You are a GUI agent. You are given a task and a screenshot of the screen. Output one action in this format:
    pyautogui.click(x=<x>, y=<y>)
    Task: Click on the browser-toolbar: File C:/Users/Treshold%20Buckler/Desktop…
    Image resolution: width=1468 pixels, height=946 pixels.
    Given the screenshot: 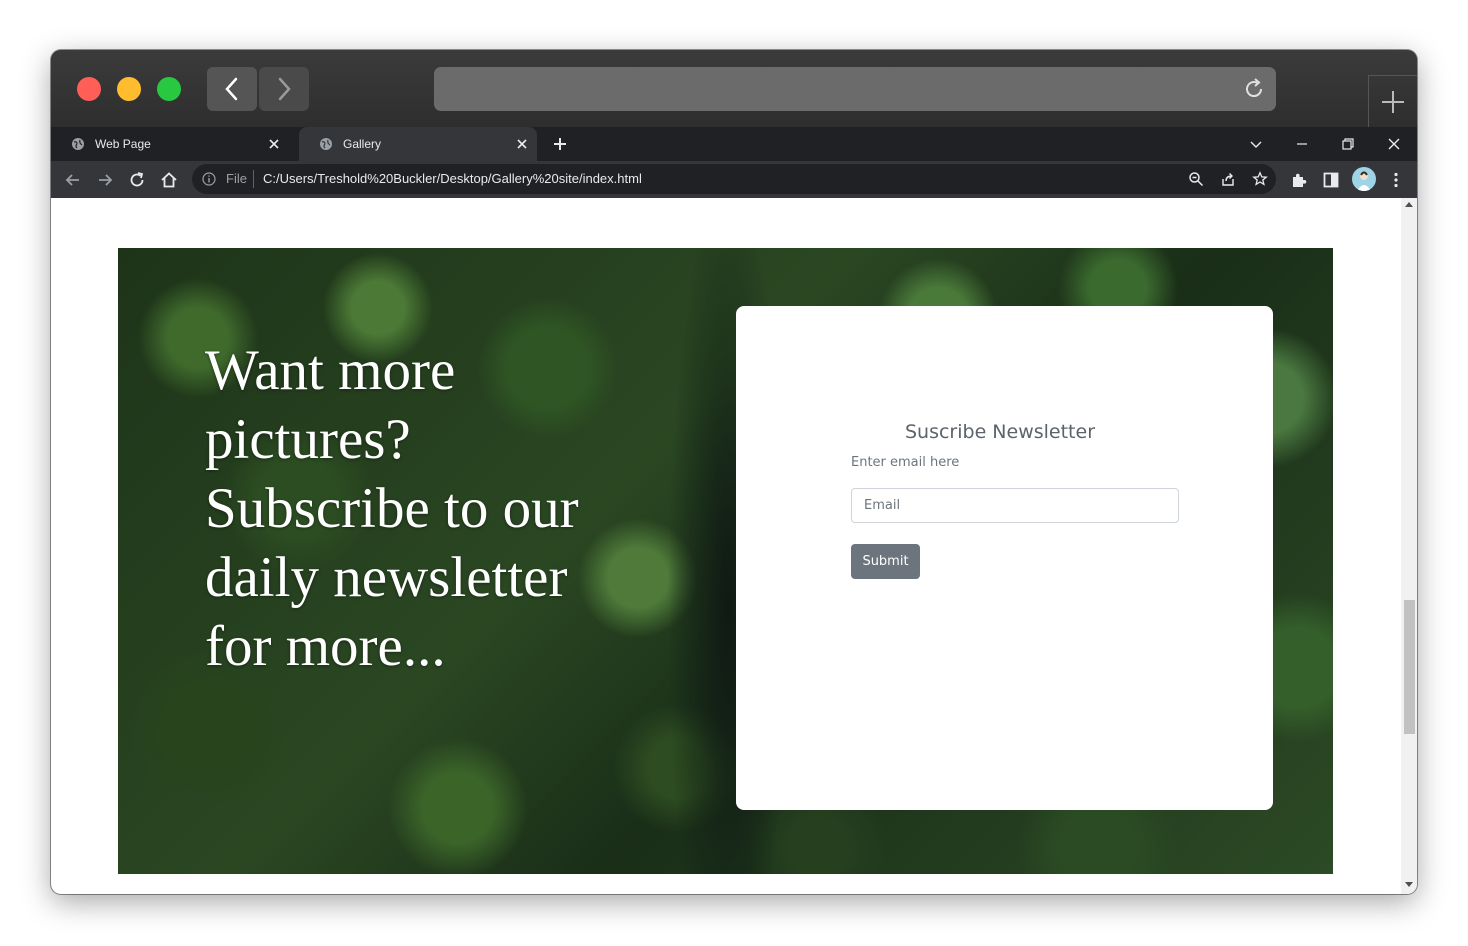 What is the action you would take?
    pyautogui.click(x=734, y=179)
    